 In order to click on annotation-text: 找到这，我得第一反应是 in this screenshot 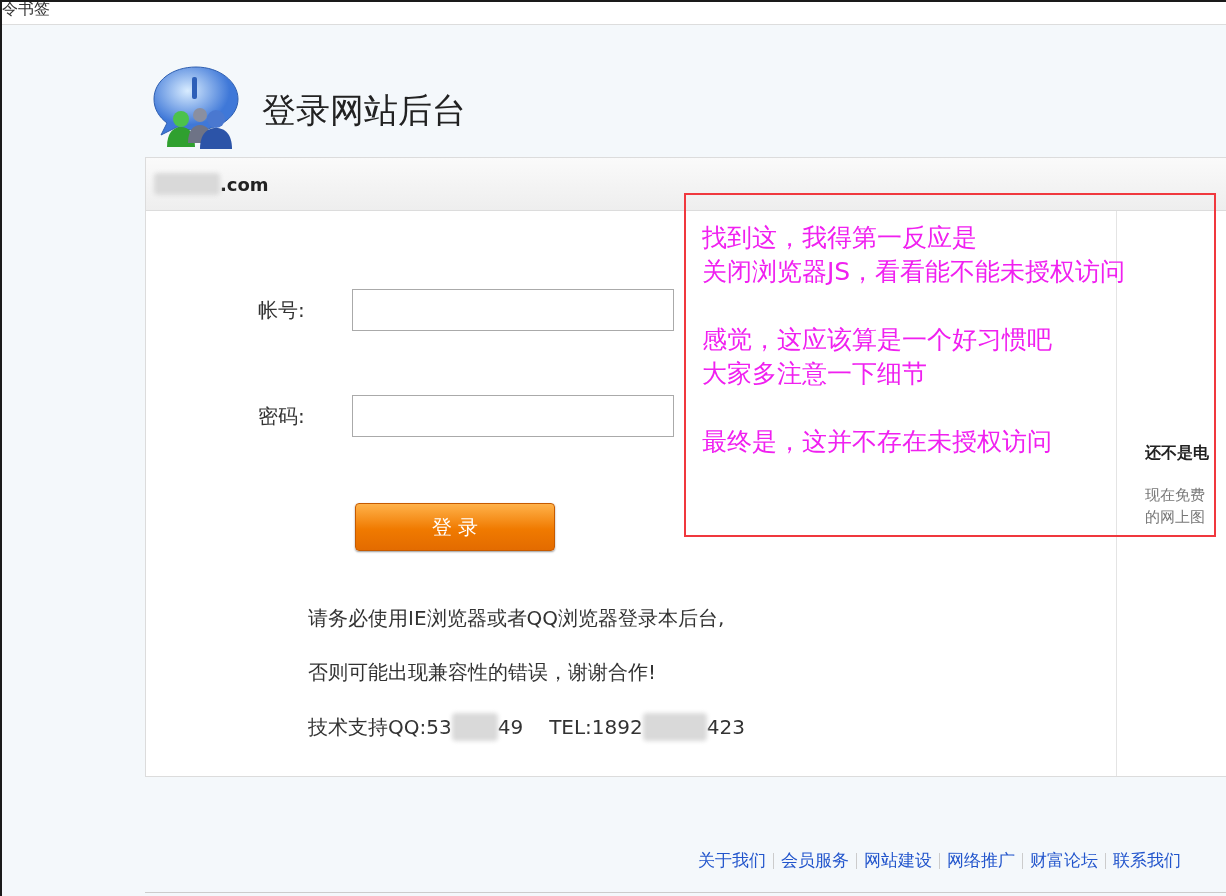, I will do `click(839, 238)`.